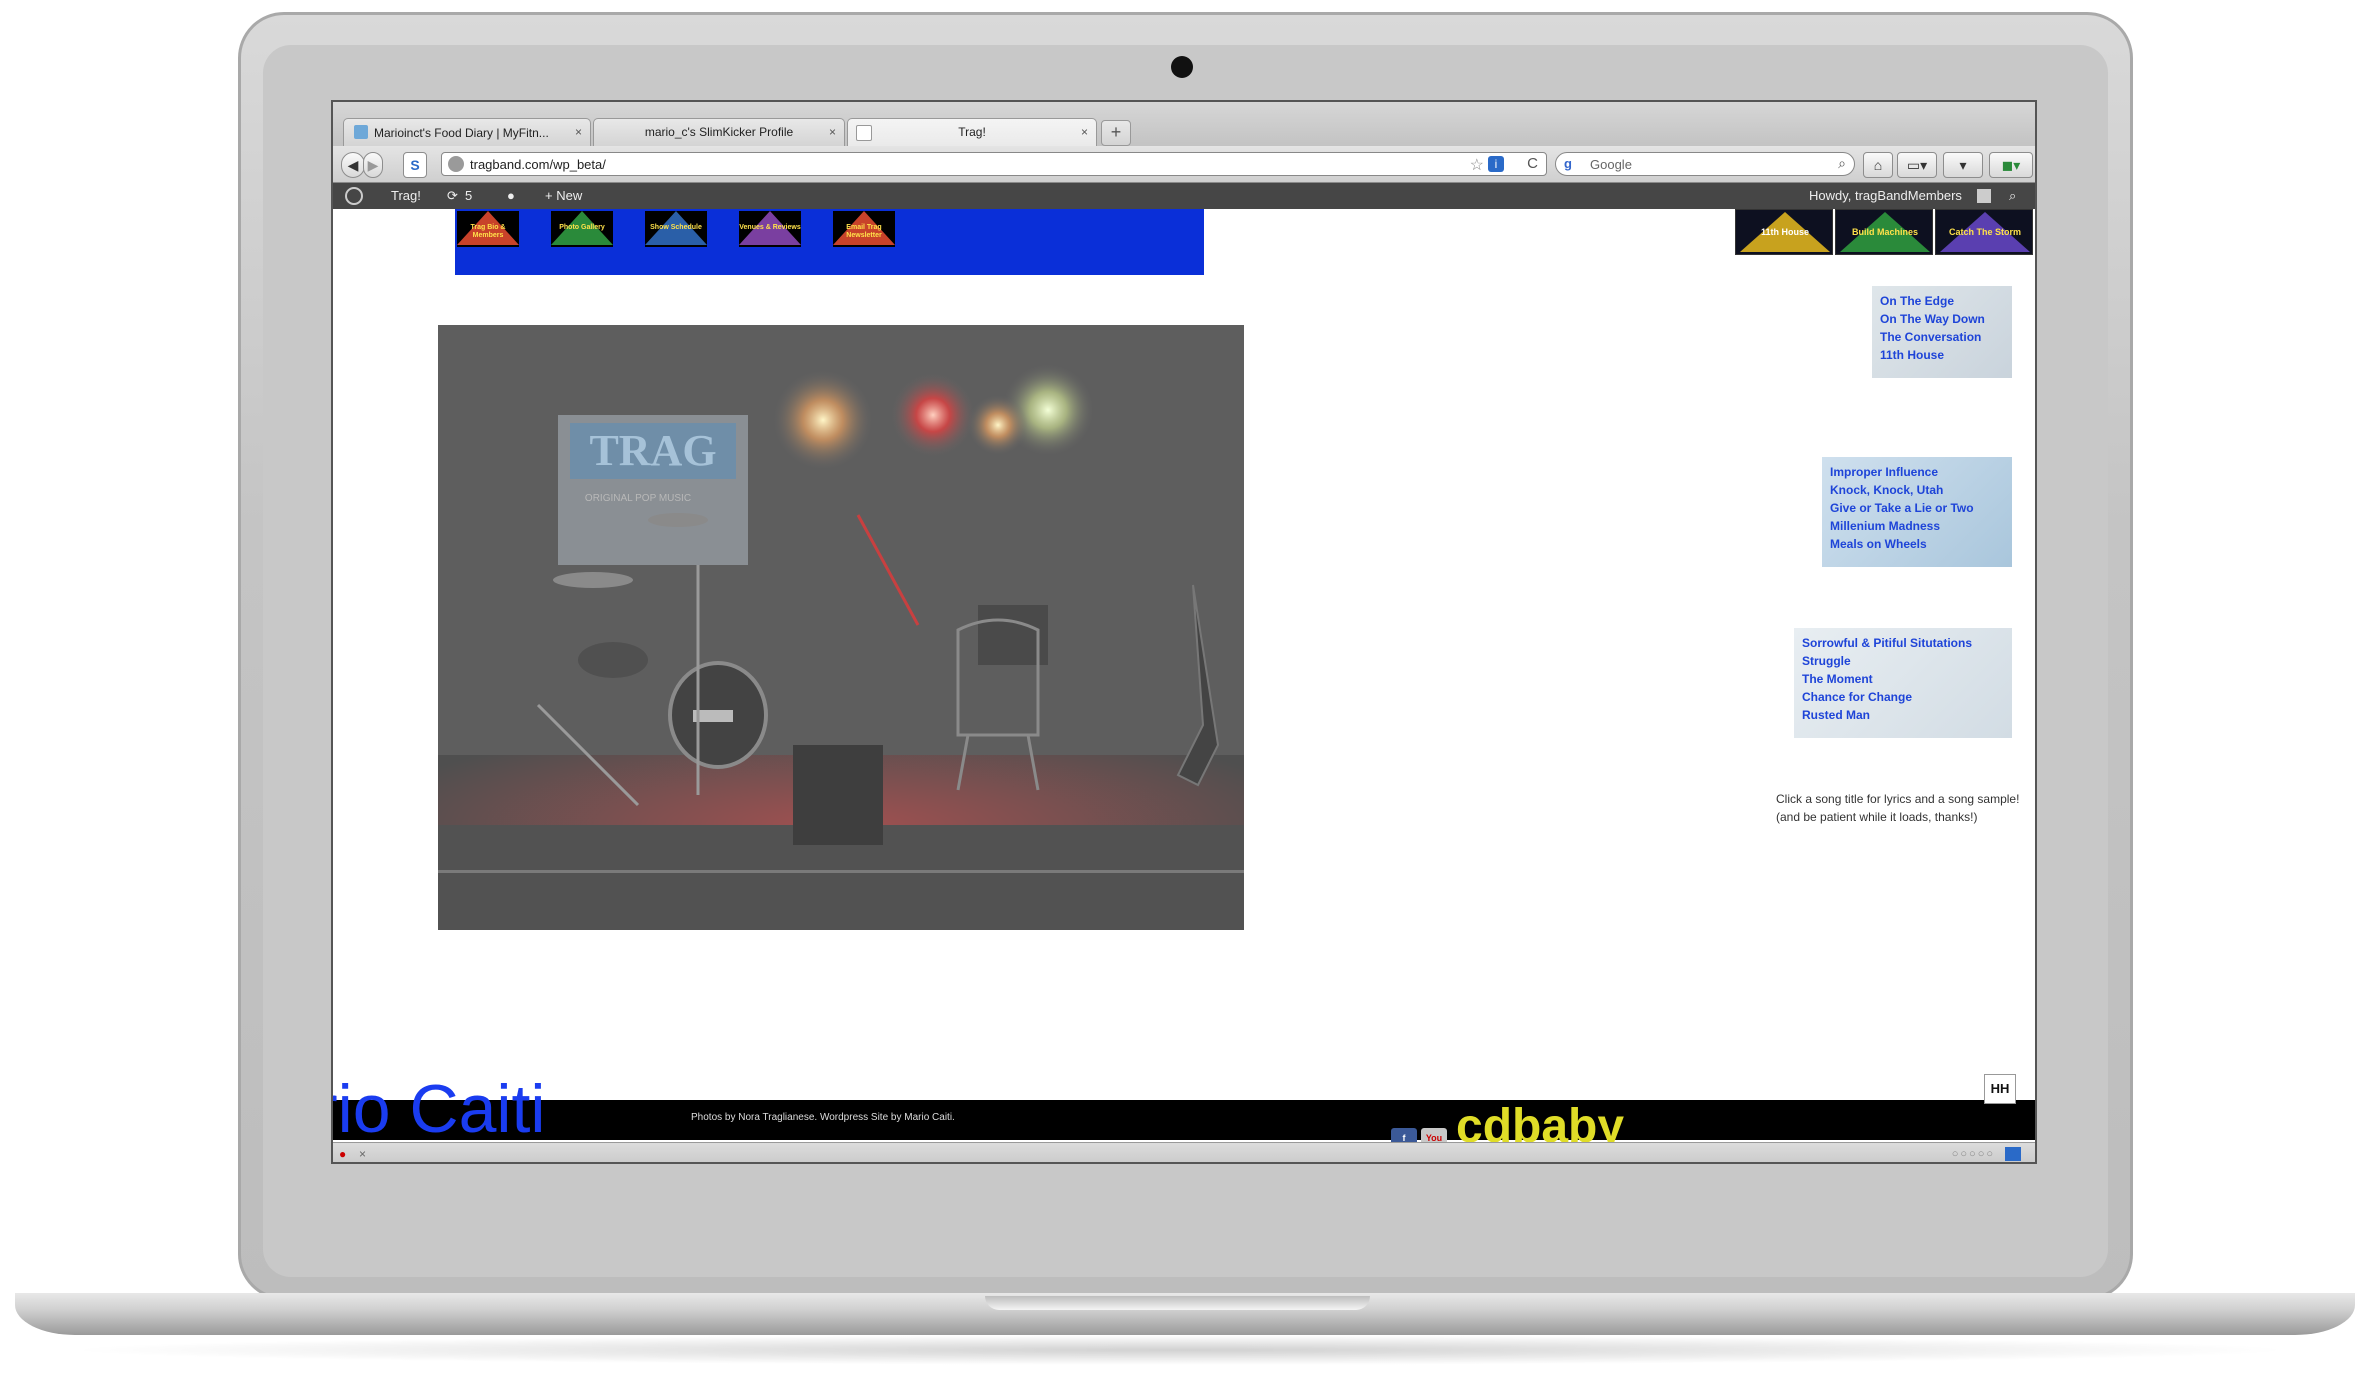  Describe the element at coordinates (2013, 1154) in the screenshot. I see `extension-icon` at that location.